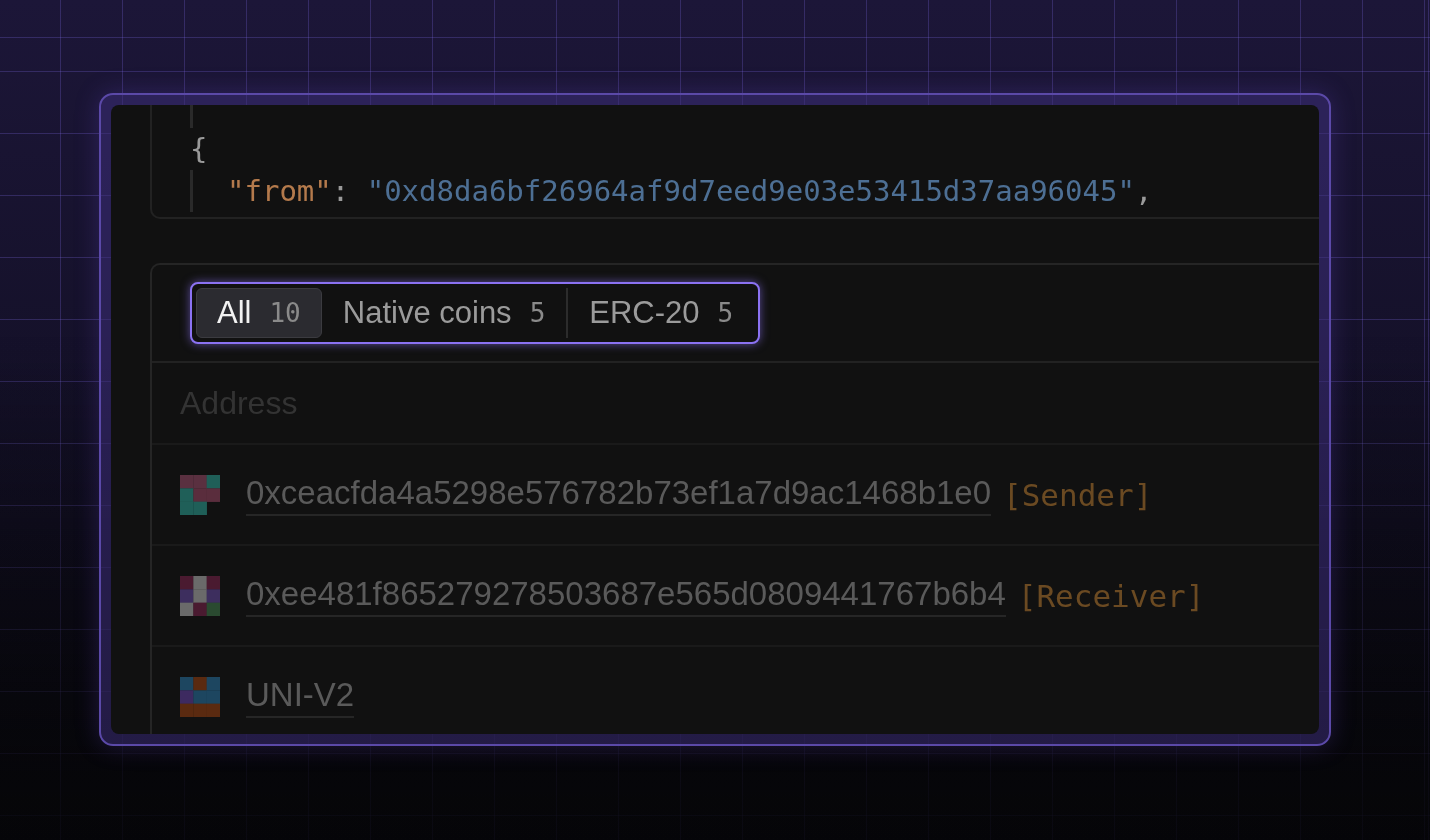  Describe the element at coordinates (661, 313) in the screenshot. I see `filter-tab: ERC-20 5` at that location.